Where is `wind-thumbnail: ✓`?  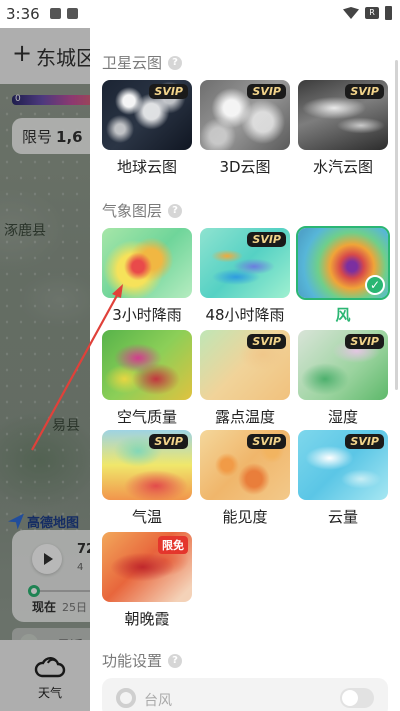
wind-thumbnail: ✓ is located at coordinates (343, 263).